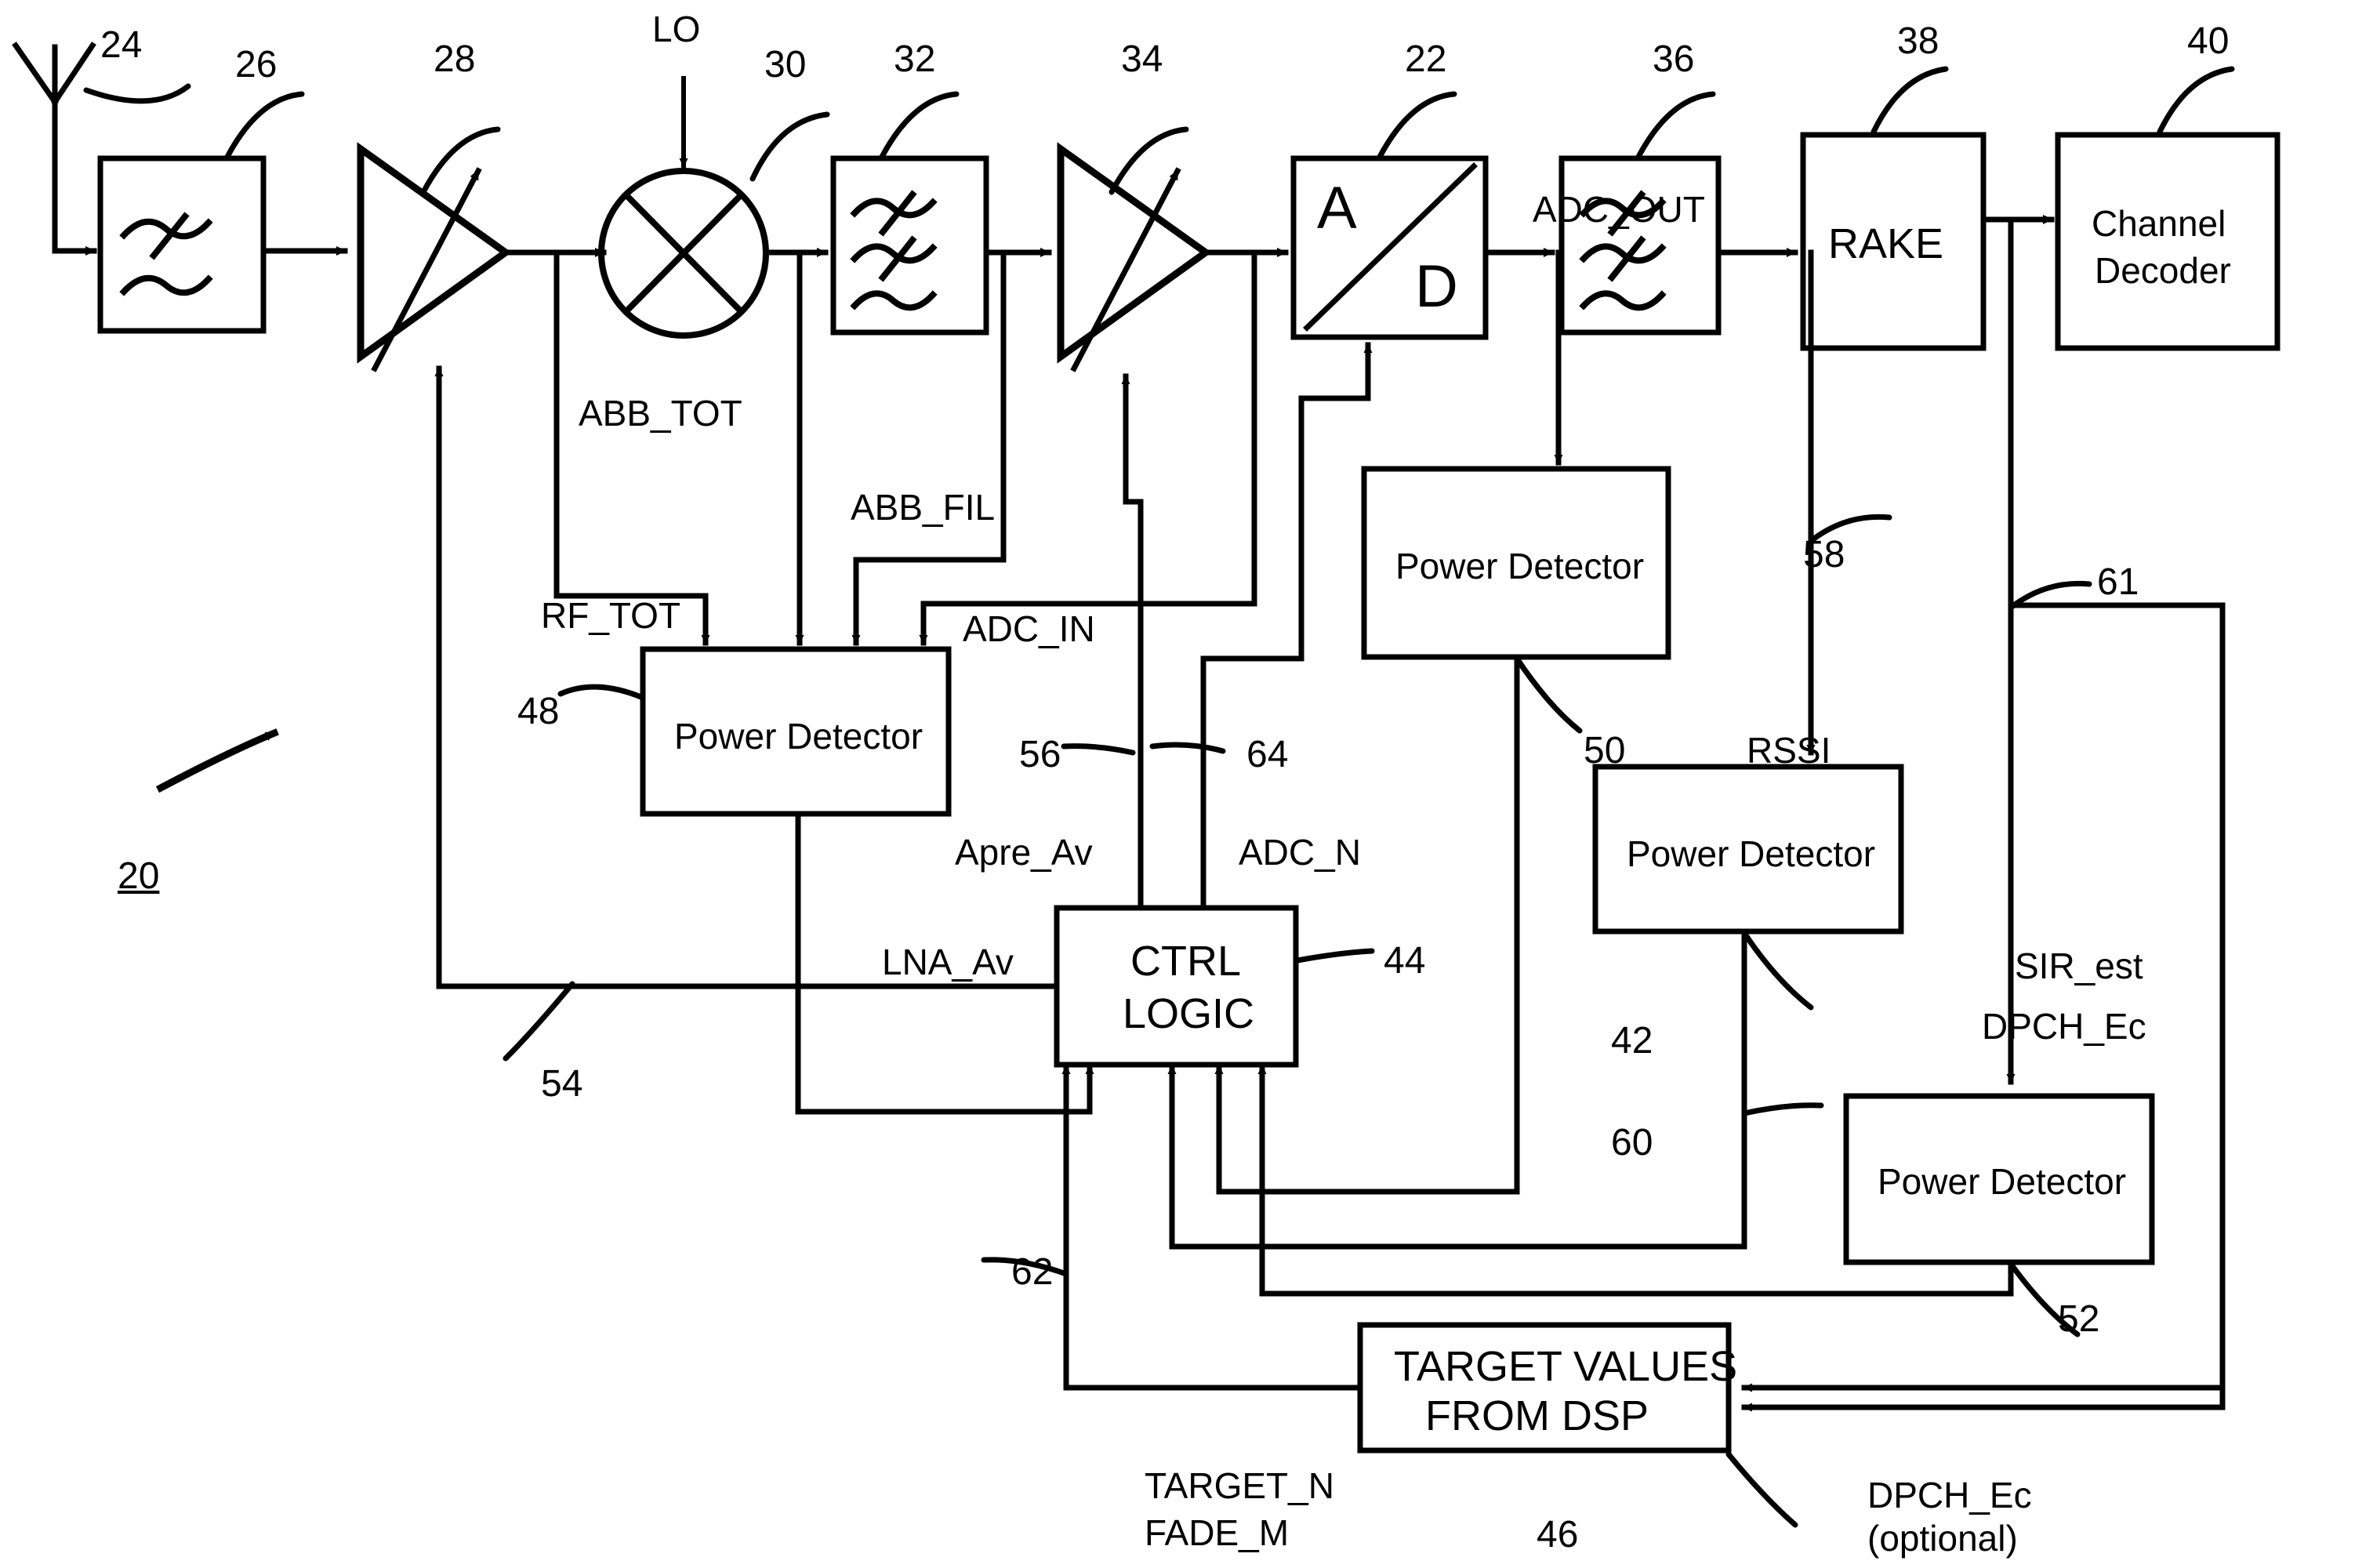 The height and width of the screenshot is (1568, 2373). What do you see at coordinates (1300, 852) in the screenshot?
I see `signal-label-adc-n: ADC_N` at bounding box center [1300, 852].